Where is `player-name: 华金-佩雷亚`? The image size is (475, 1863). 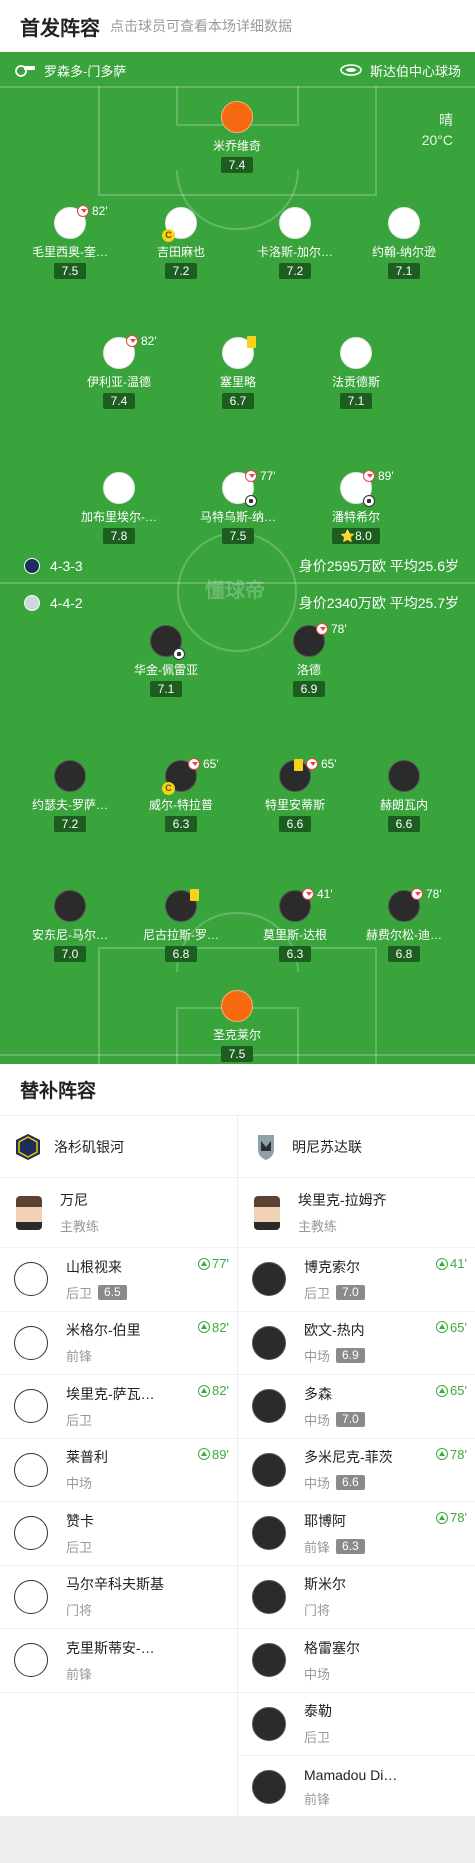
player-name: 华金-佩雷亚 is located at coordinates (166, 670).